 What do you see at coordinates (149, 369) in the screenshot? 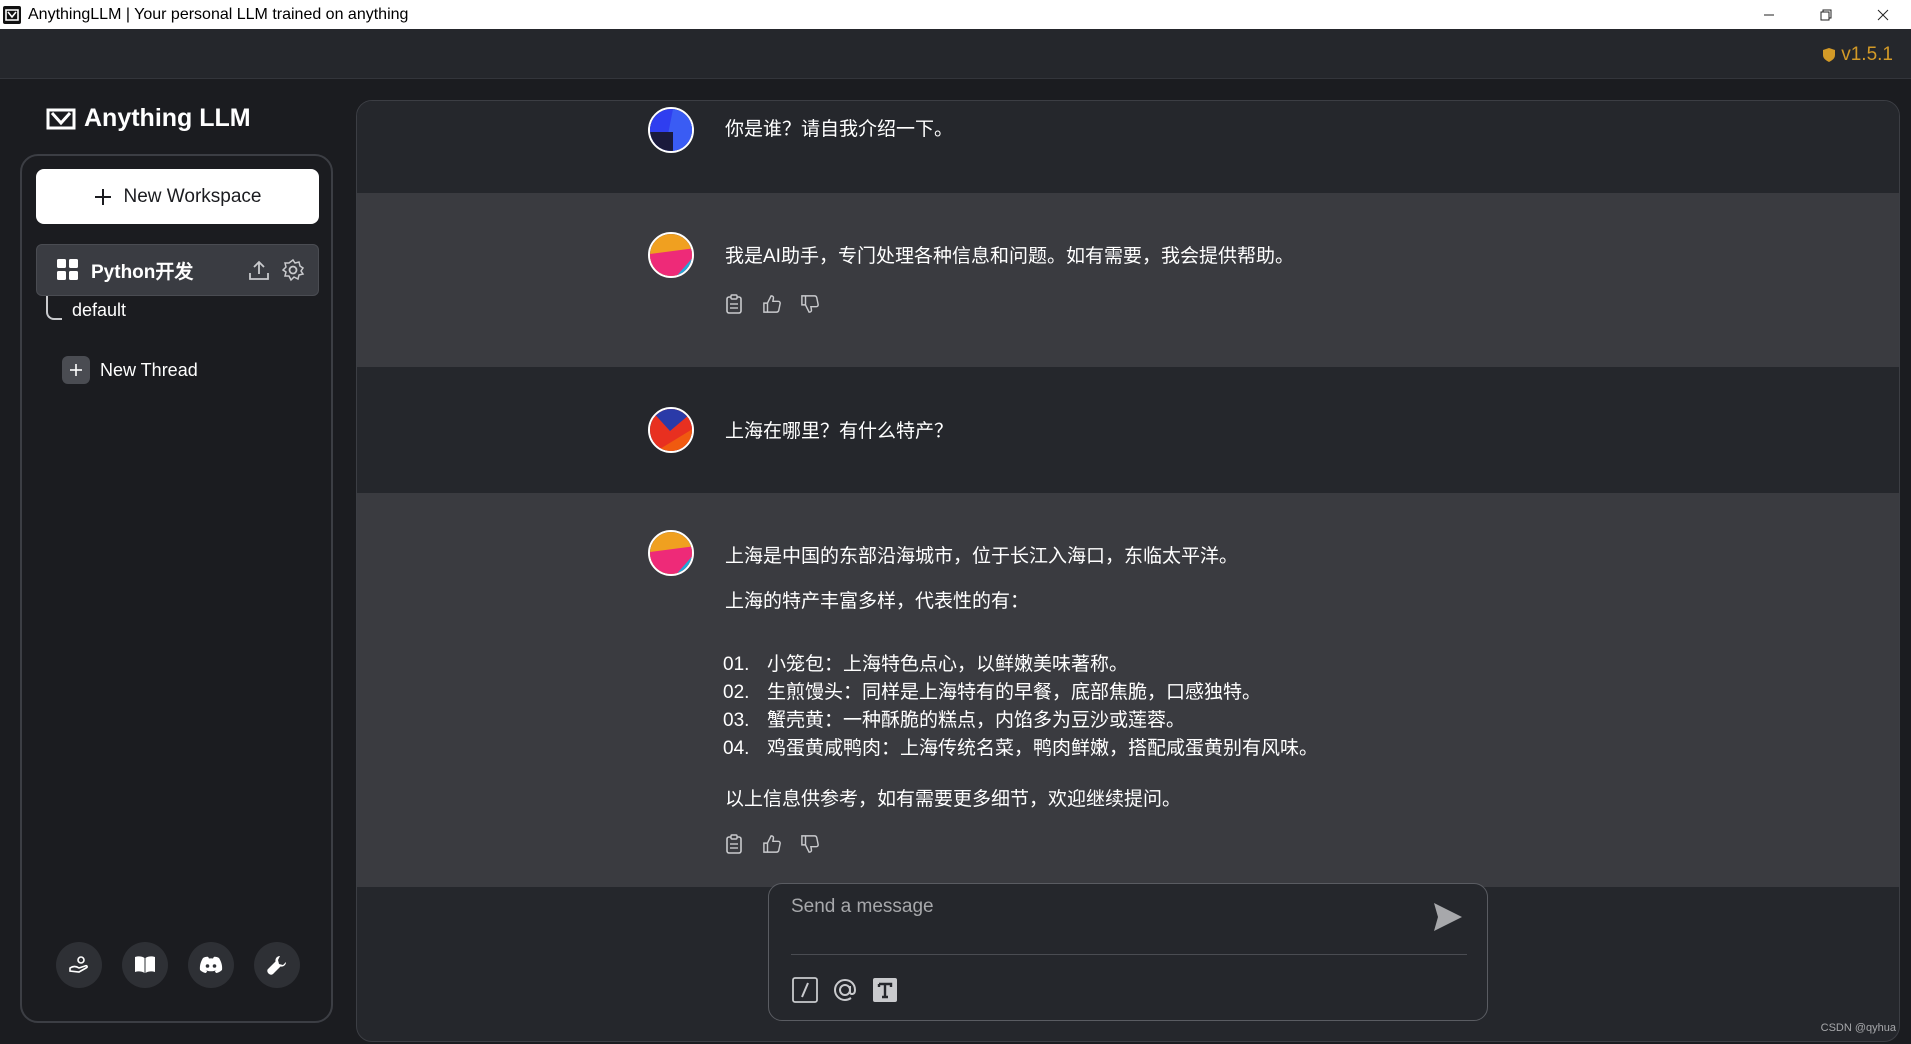
I see `new-thread-label: New Thread` at bounding box center [149, 369].